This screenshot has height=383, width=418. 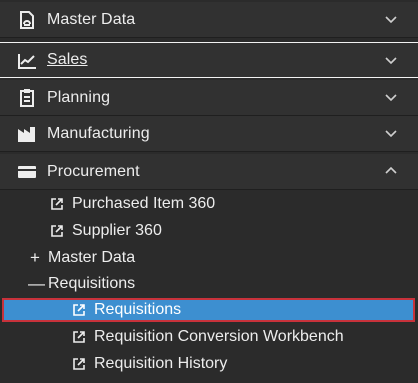 I want to click on menu-item-label: Requisitions, so click(x=138, y=309).